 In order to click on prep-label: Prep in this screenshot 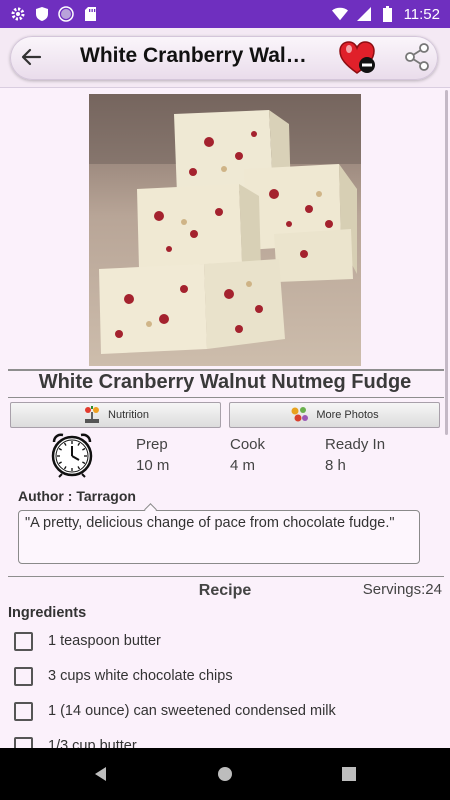, I will do `click(152, 444)`.